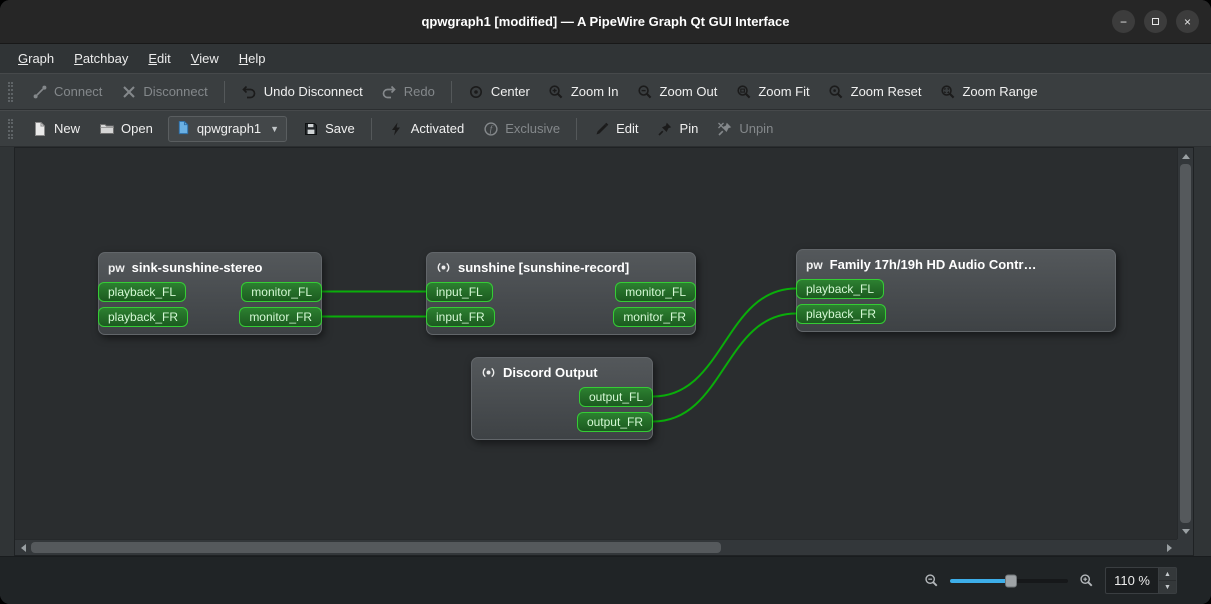 Image resolution: width=1211 pixels, height=604 pixels. I want to click on maximize-button, so click(1155, 21).